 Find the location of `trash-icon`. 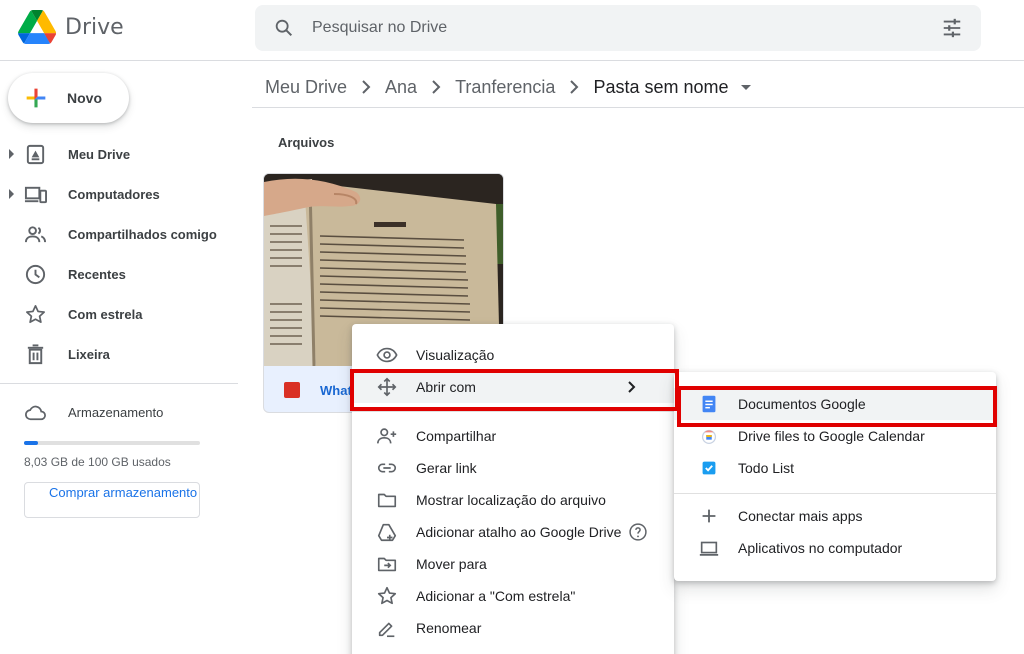

trash-icon is located at coordinates (35, 354).